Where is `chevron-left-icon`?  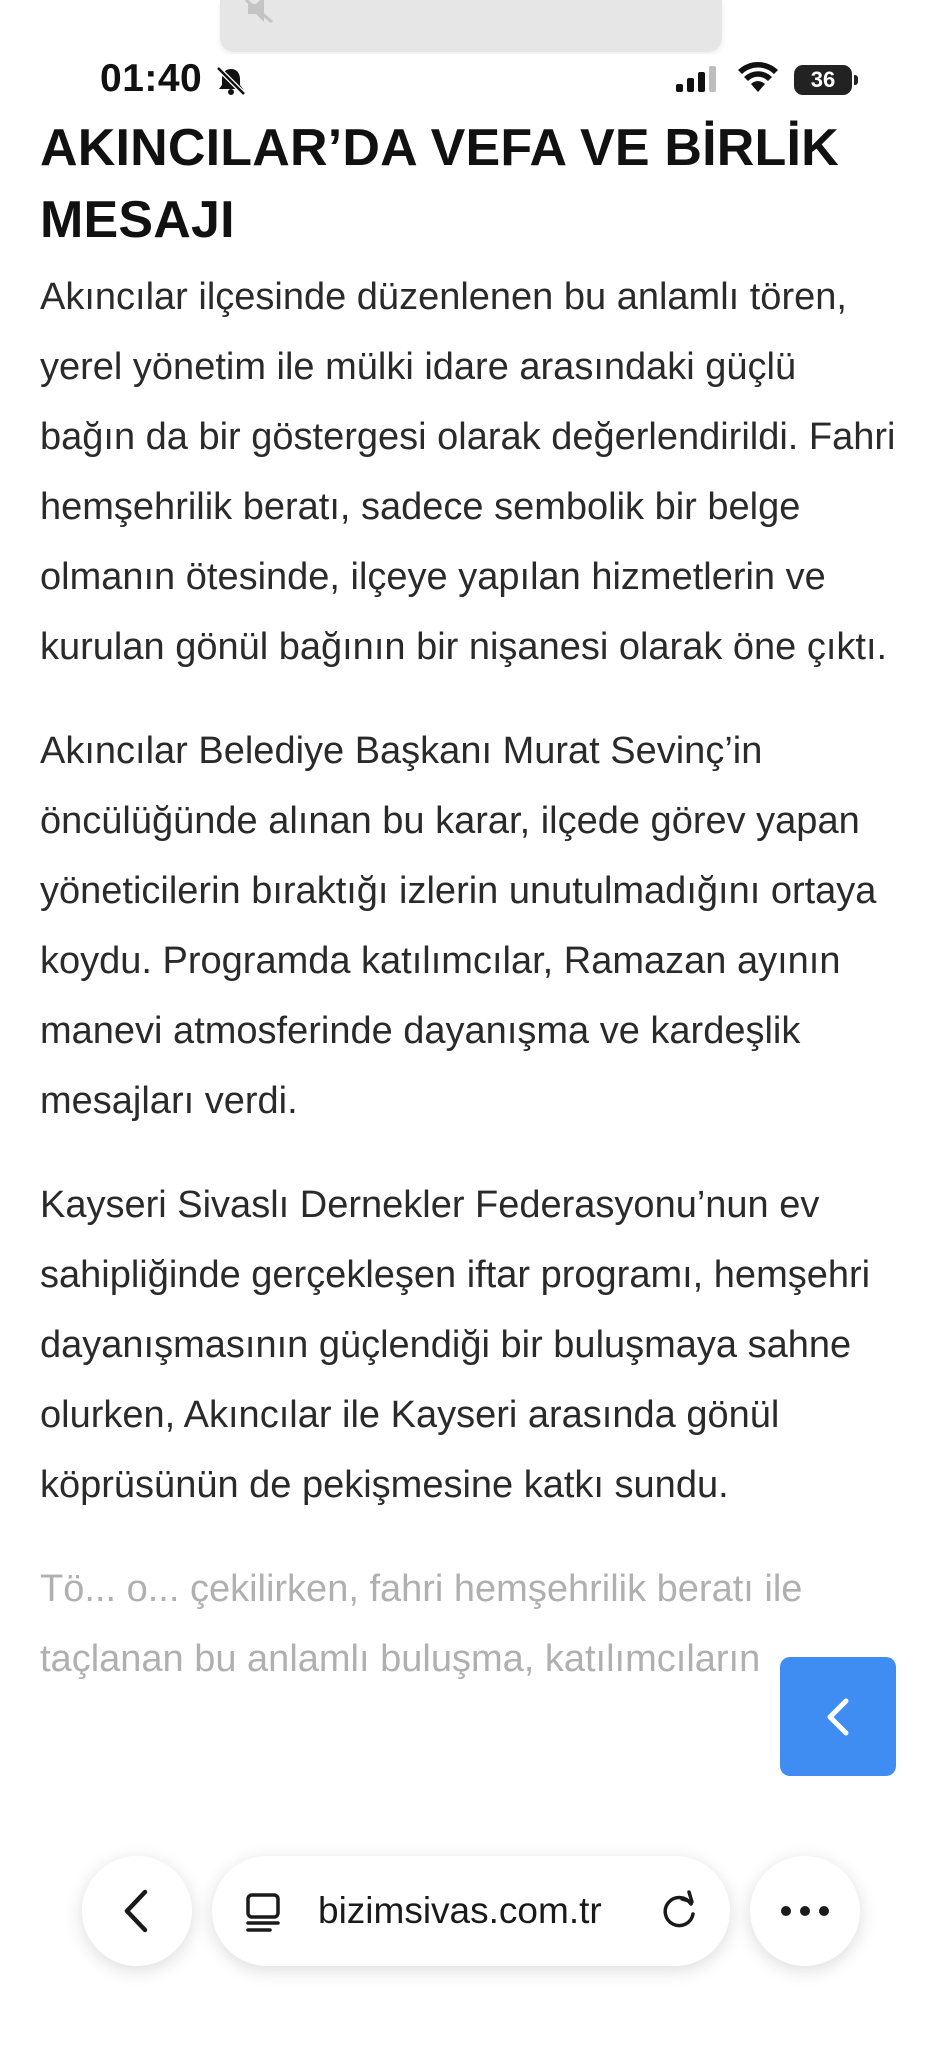
chevron-left-icon is located at coordinates (838, 1716).